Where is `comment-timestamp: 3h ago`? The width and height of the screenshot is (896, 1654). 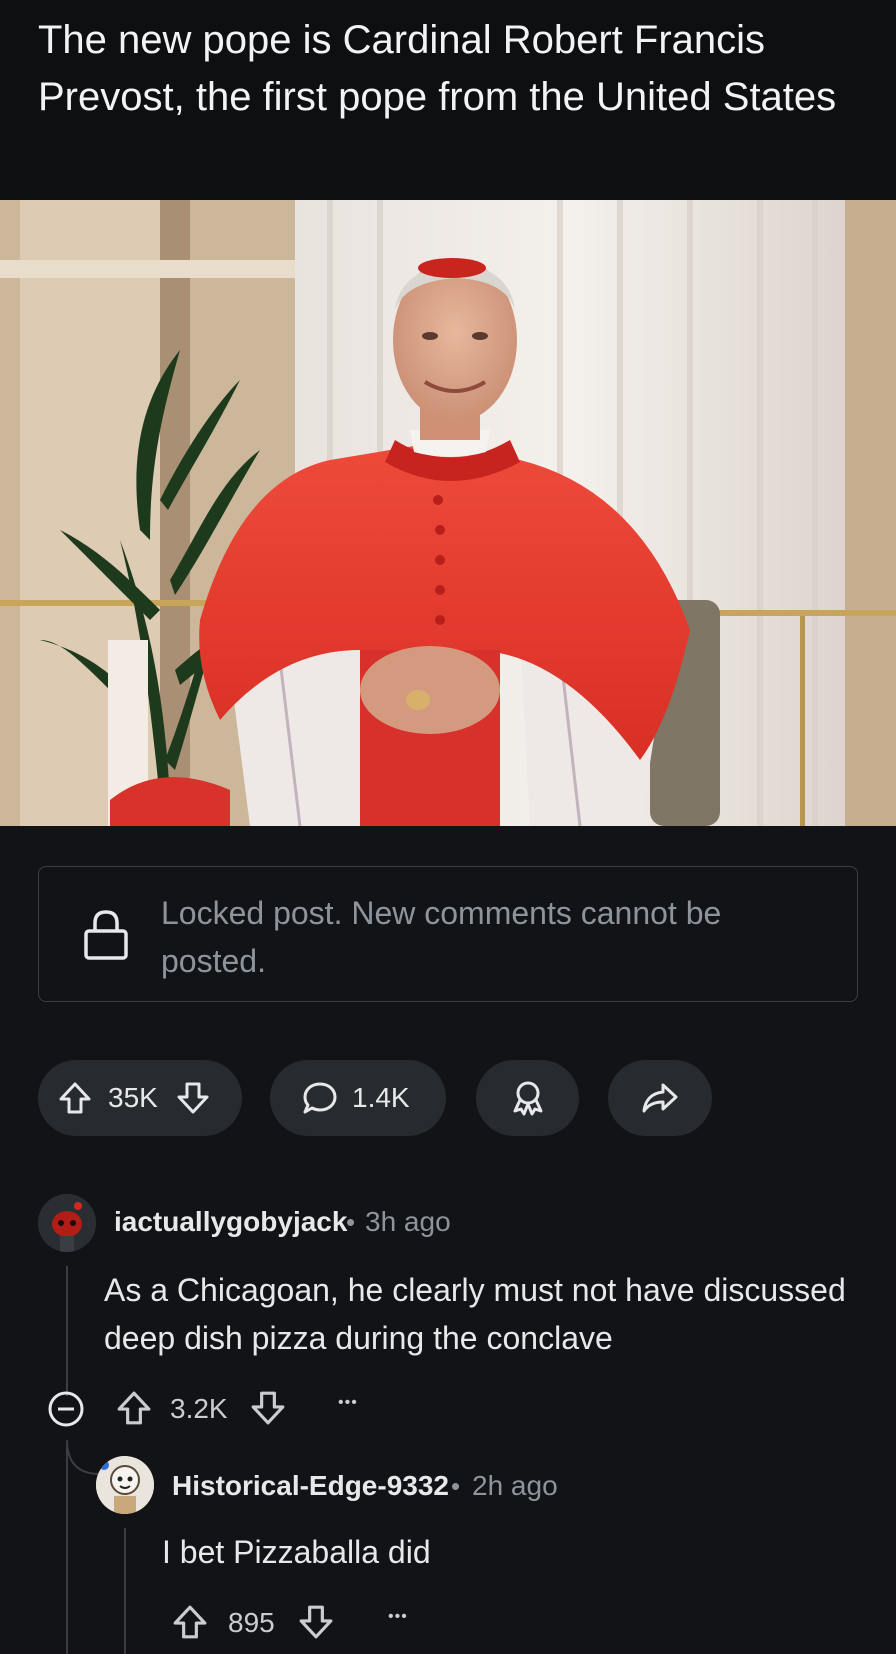
comment-timestamp: 3h ago is located at coordinates (408, 1221).